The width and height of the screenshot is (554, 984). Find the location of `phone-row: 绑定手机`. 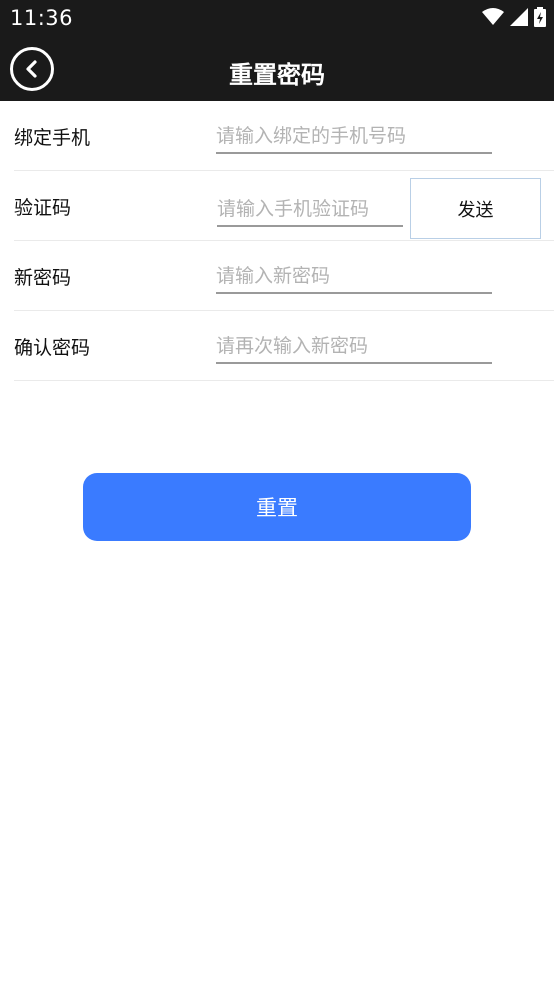

phone-row: 绑定手机 is located at coordinates (284, 136).